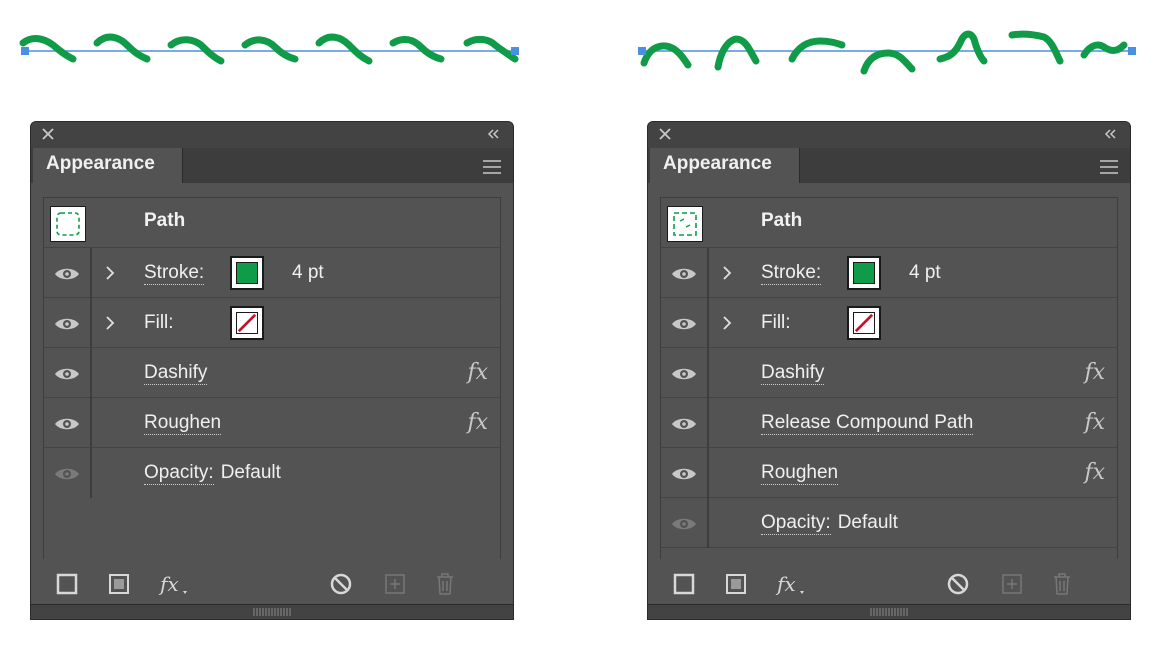  Describe the element at coordinates (68, 224) in the screenshot. I see `path-thumbnail` at that location.